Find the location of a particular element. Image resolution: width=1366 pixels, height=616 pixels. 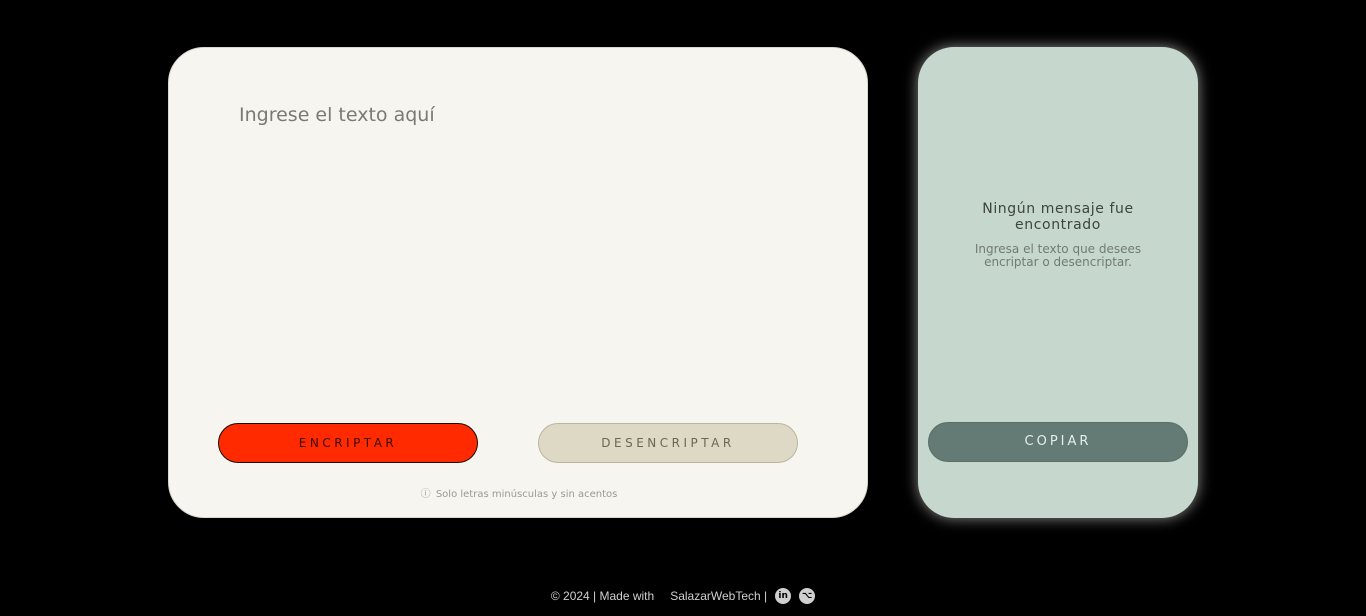

github-icon: ⌥ is located at coordinates (807, 596).